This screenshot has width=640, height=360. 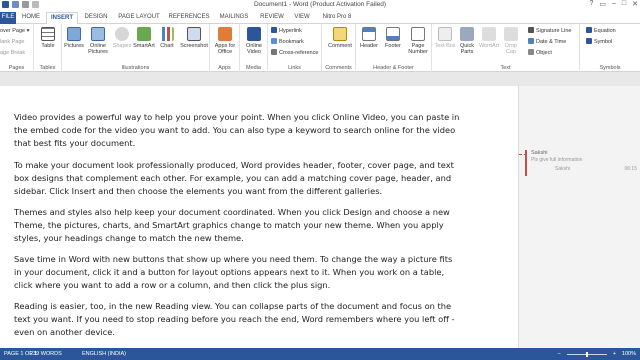 I want to click on bookmark-button: Bookmark, so click(x=287, y=42).